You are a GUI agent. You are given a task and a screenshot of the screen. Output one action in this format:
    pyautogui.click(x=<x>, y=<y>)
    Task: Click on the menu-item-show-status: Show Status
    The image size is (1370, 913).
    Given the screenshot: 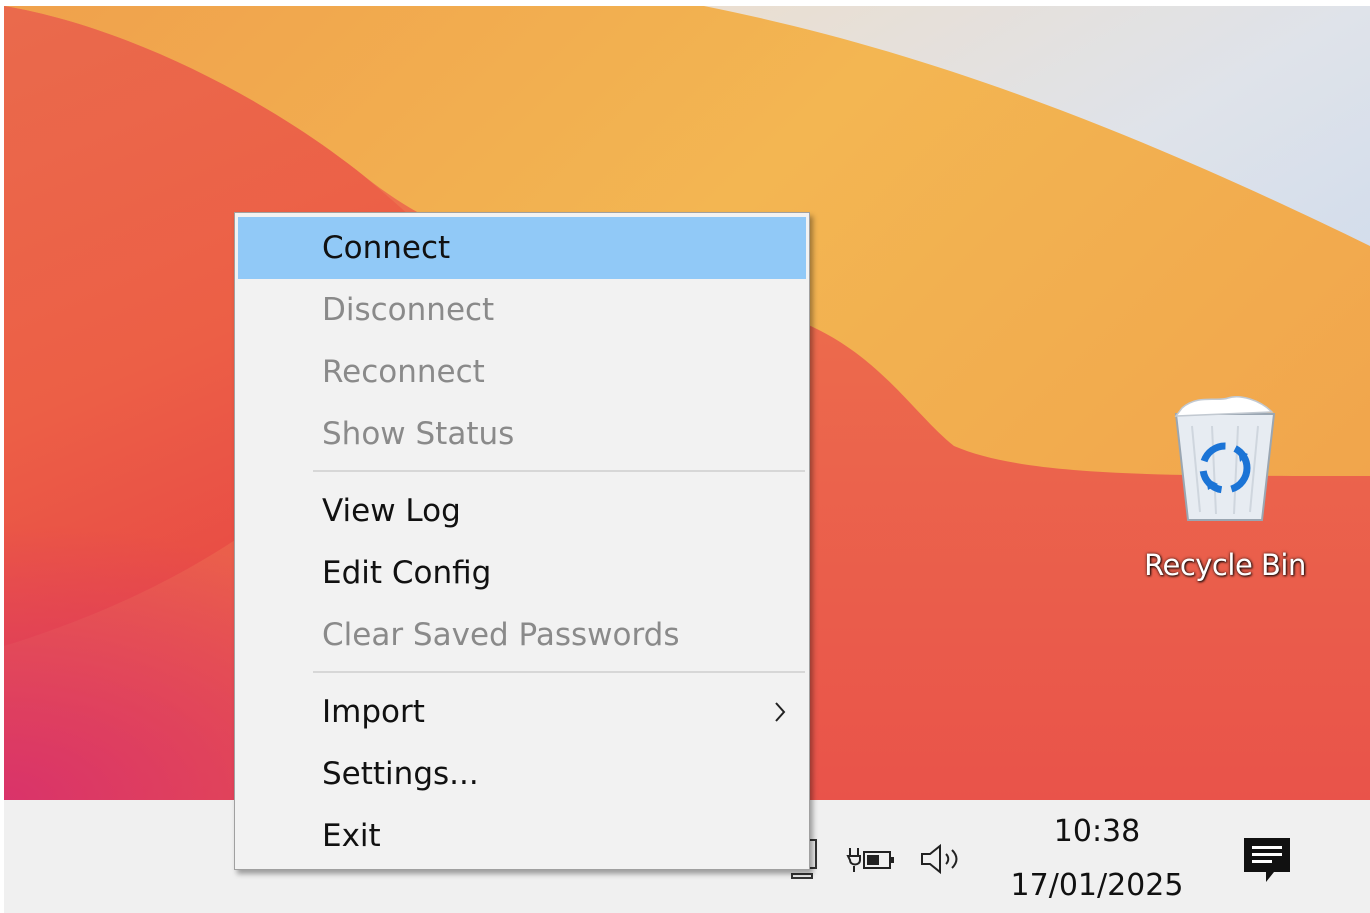 What is the action you would take?
    pyautogui.click(x=522, y=434)
    